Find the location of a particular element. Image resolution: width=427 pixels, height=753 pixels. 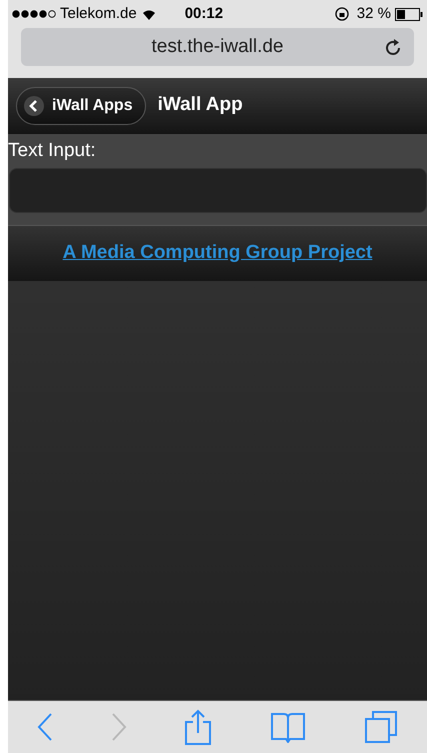

battery-icon is located at coordinates (409, 14).